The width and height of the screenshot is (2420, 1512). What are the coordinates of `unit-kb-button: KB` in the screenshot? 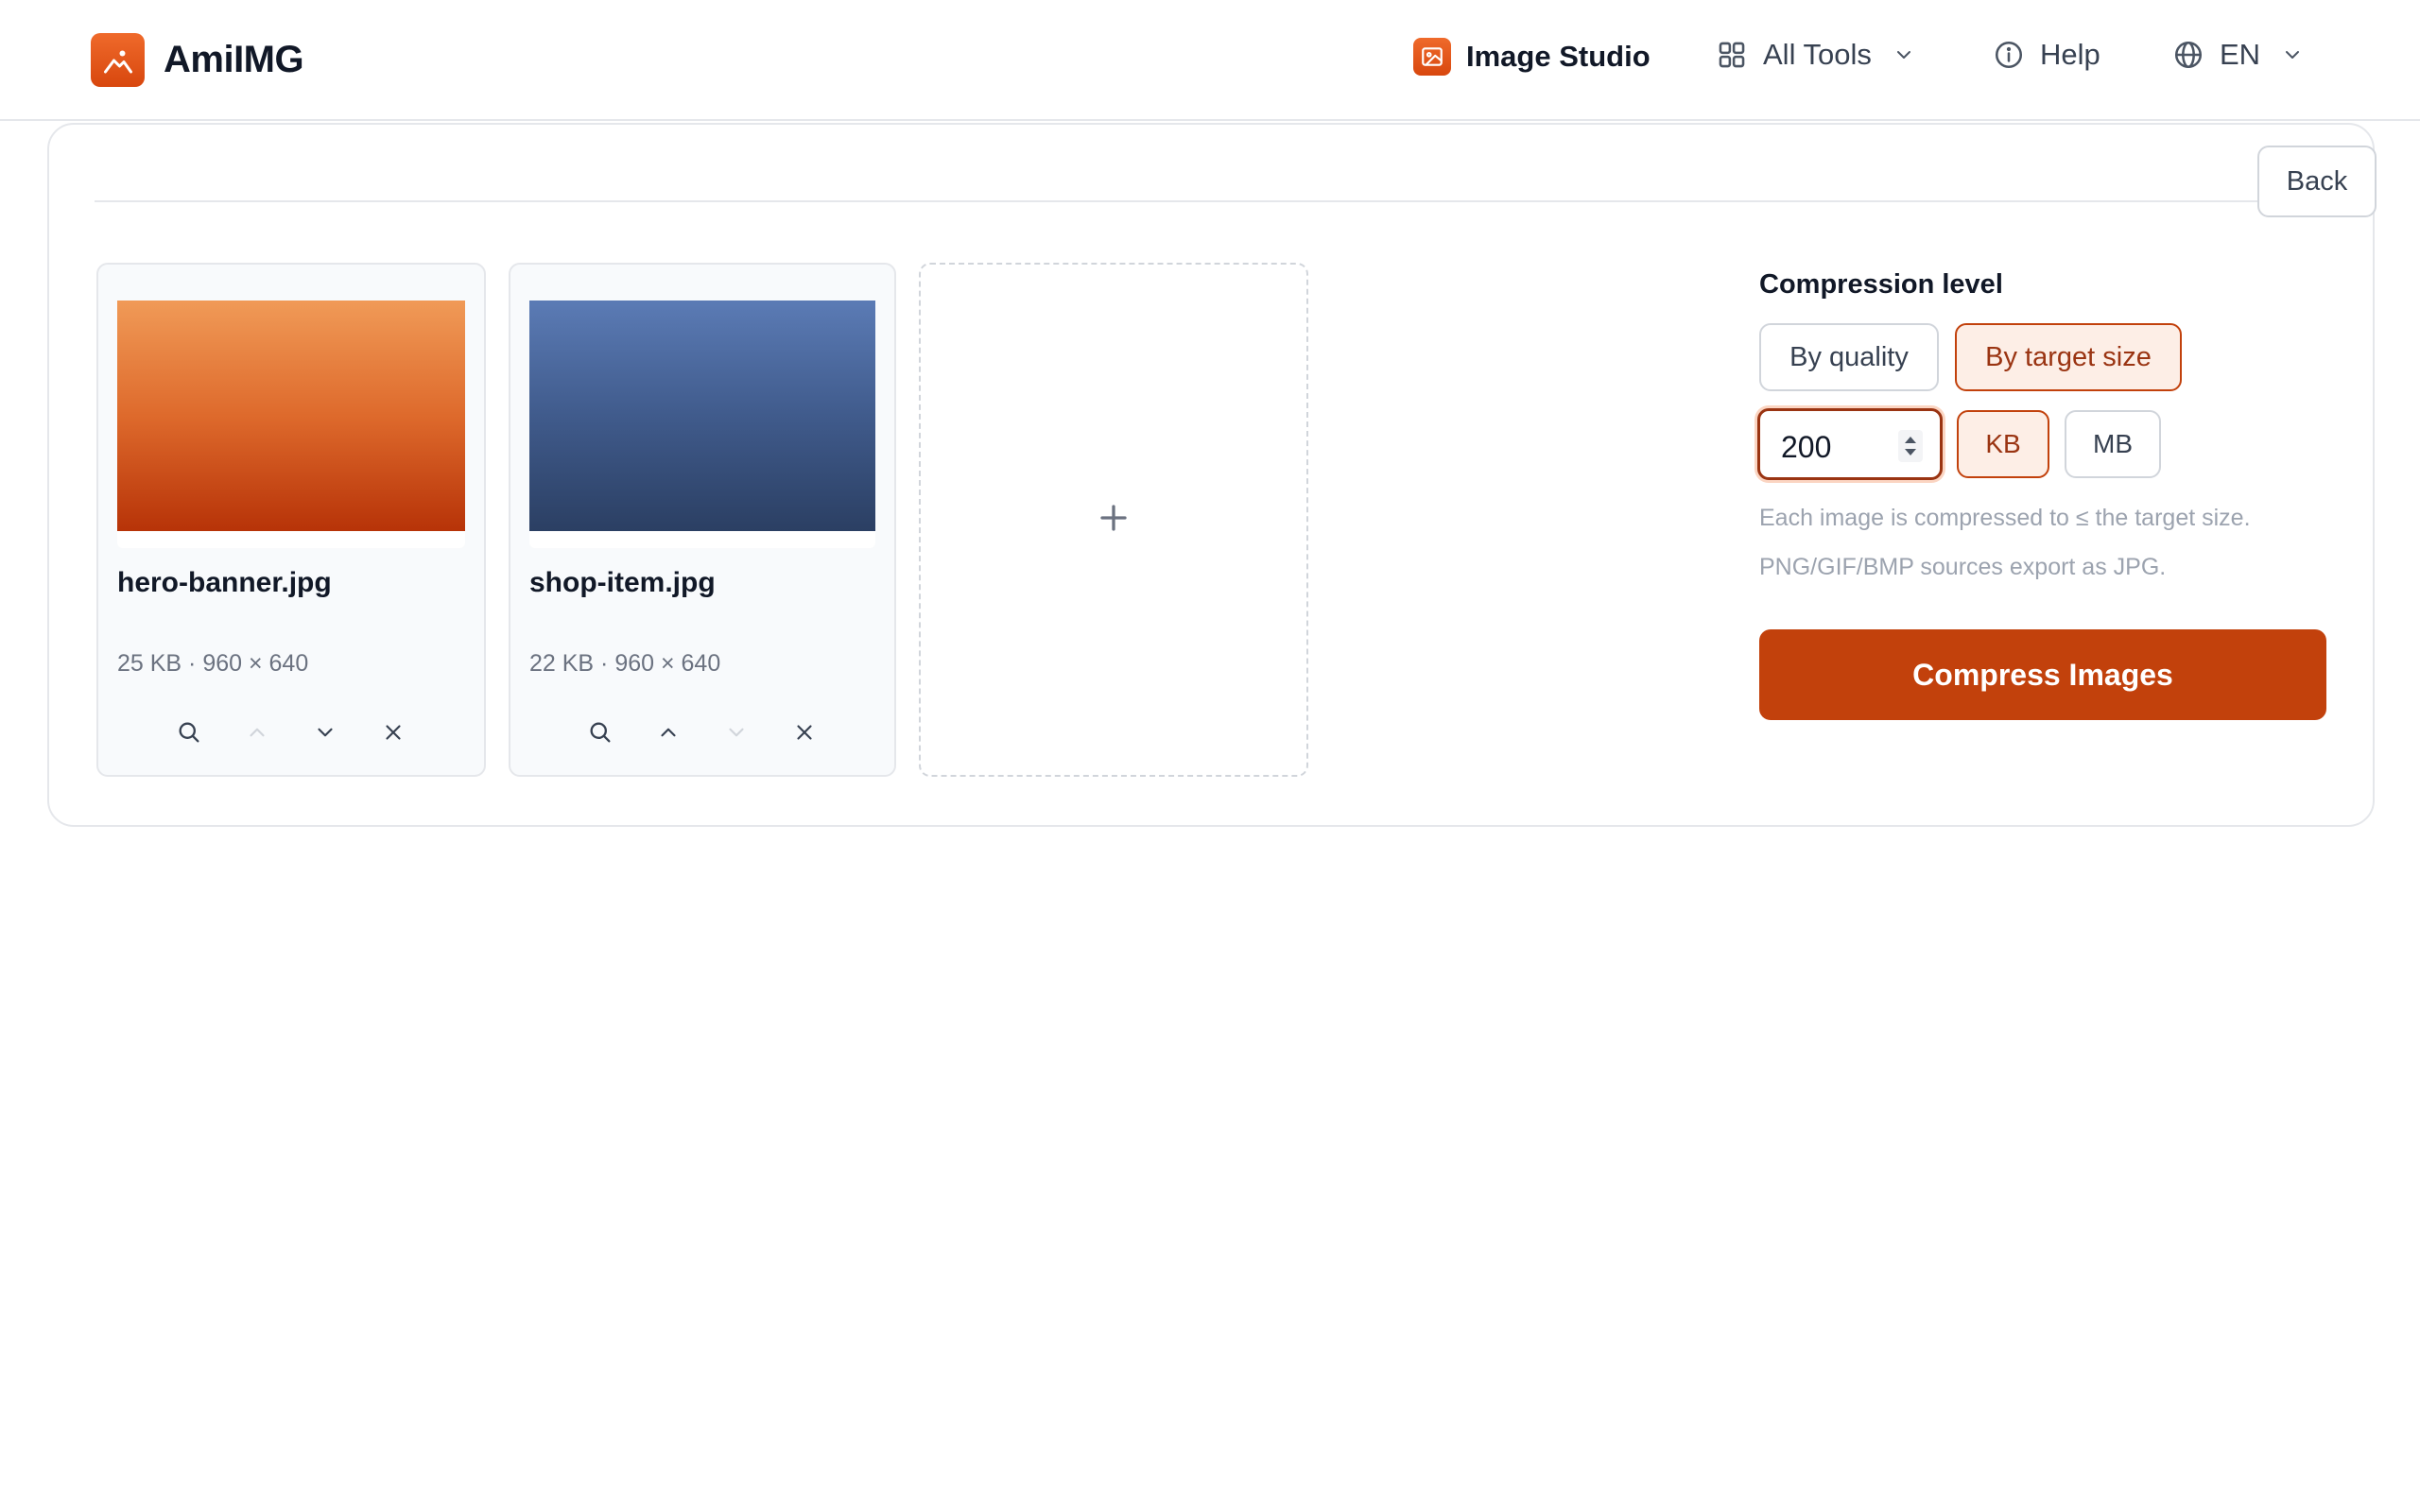 It's located at (2003, 444).